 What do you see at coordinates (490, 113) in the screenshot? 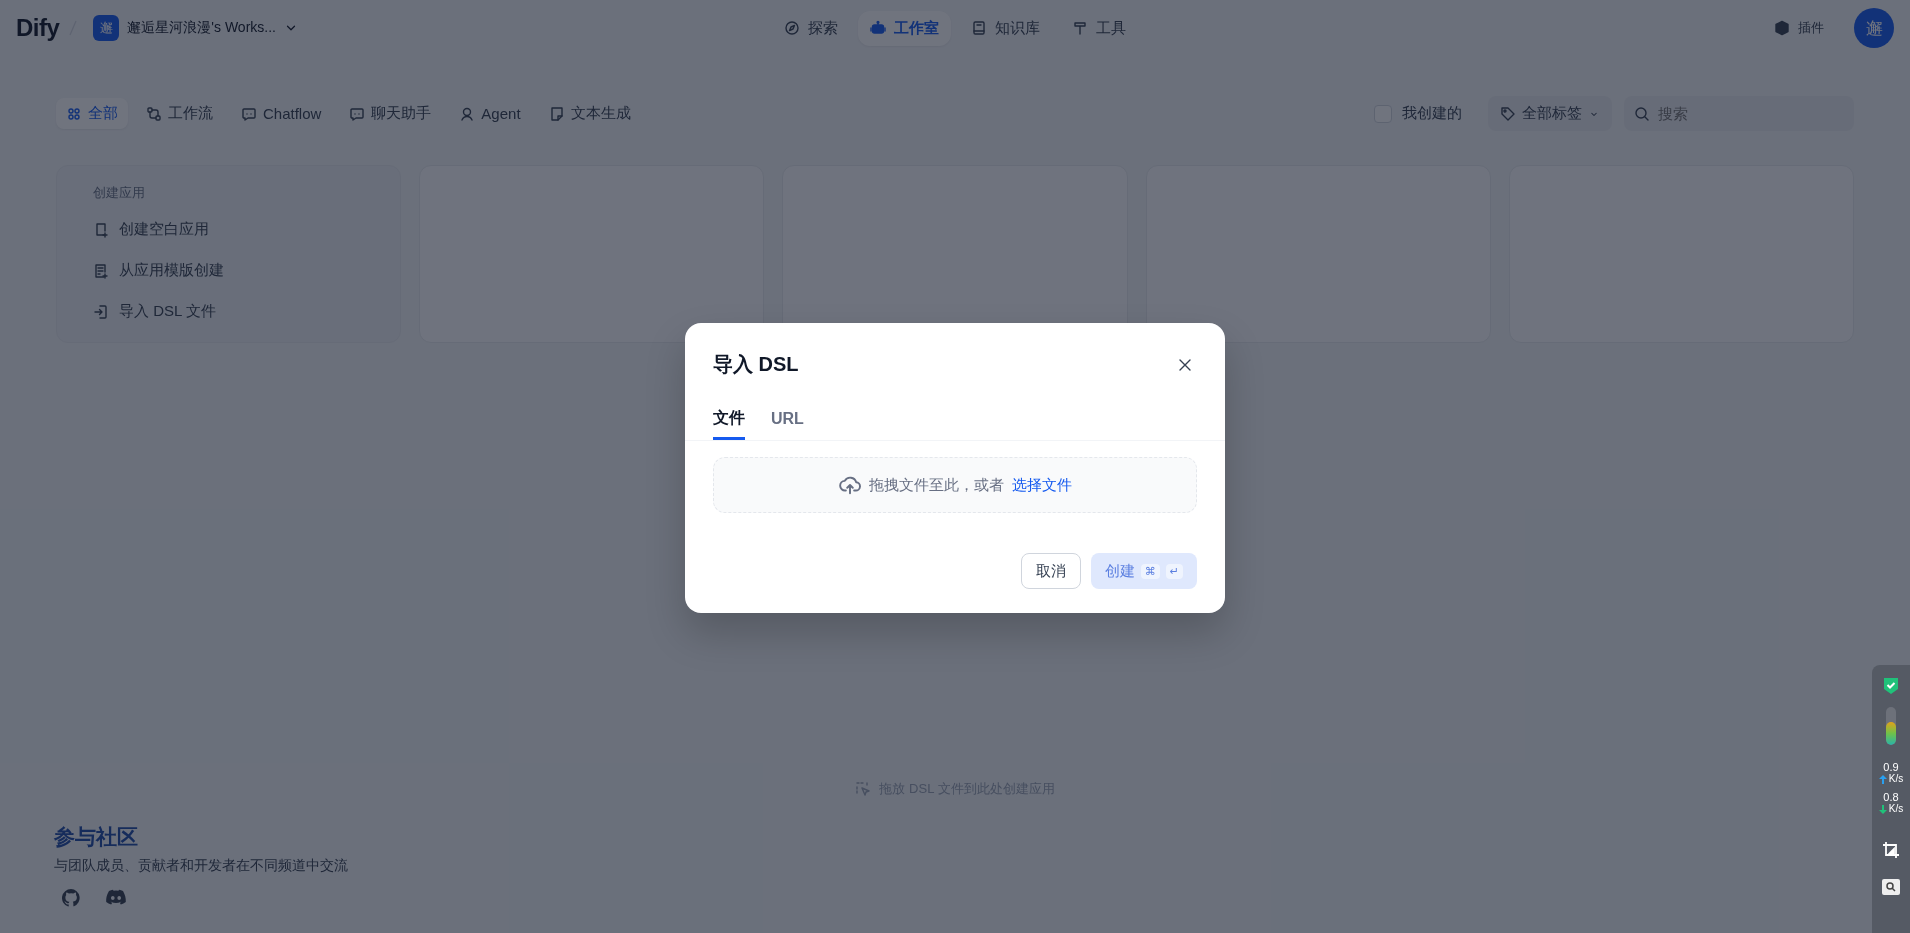
I see `filter-tab: Agent` at bounding box center [490, 113].